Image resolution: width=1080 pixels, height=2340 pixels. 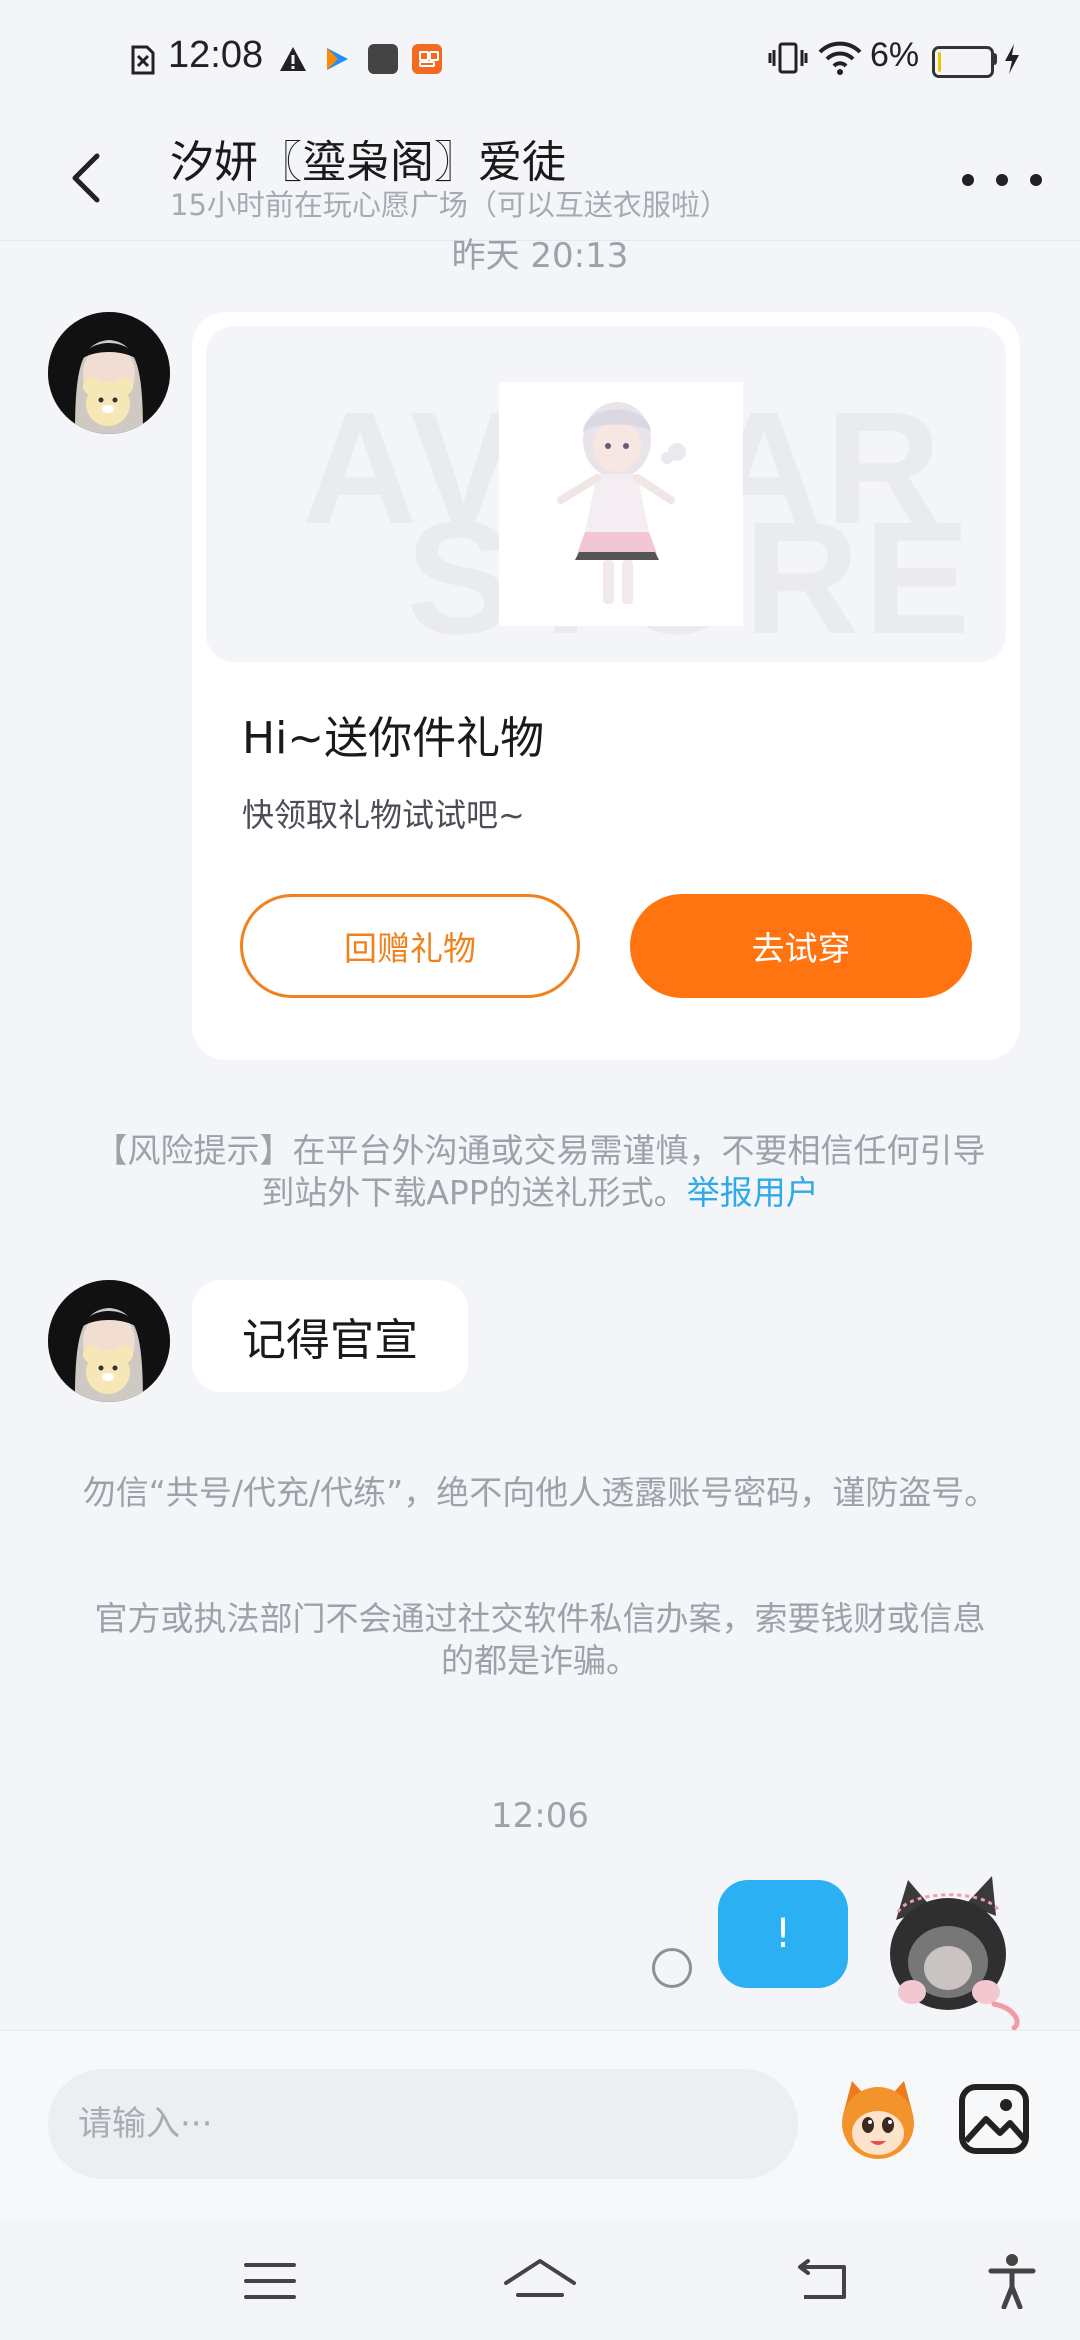 What do you see at coordinates (540, 1639) in the screenshot?
I see `safety-notice: 官方或执法部门不会通过社交软件私信办案，索要钱财或信息的都是诈骗。` at bounding box center [540, 1639].